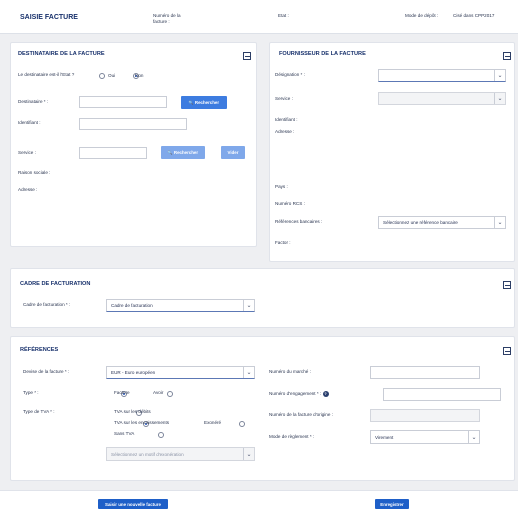 The image size is (518, 509). I want to click on bank-select: Sélectionnez une référence bancaire ⌄, so click(442, 222).